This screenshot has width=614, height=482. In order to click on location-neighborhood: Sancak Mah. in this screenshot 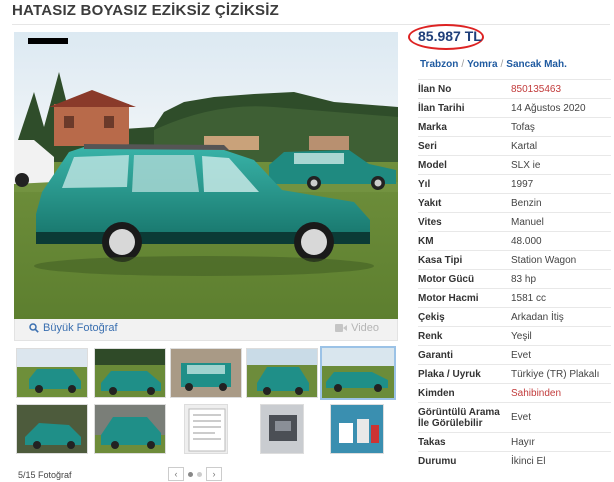, I will do `click(536, 64)`.